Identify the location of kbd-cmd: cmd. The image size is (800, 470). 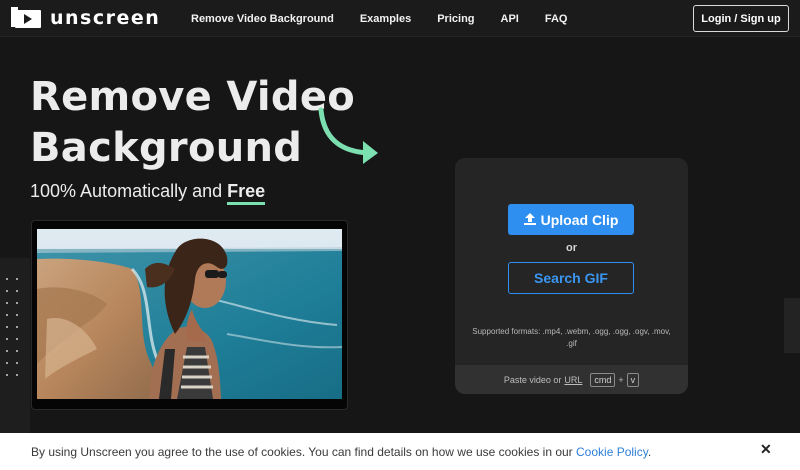
(603, 379).